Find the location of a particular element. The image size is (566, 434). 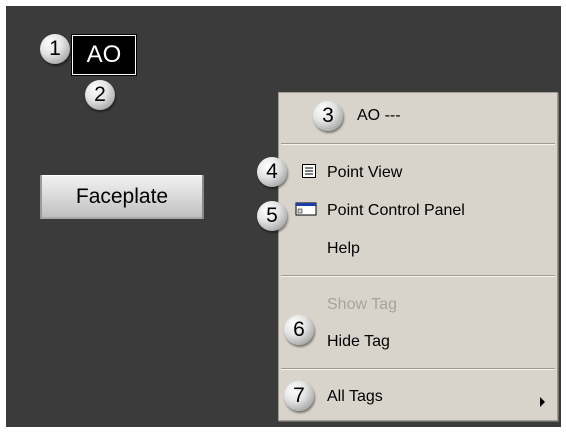

menu-item-help: Help is located at coordinates (343, 249).